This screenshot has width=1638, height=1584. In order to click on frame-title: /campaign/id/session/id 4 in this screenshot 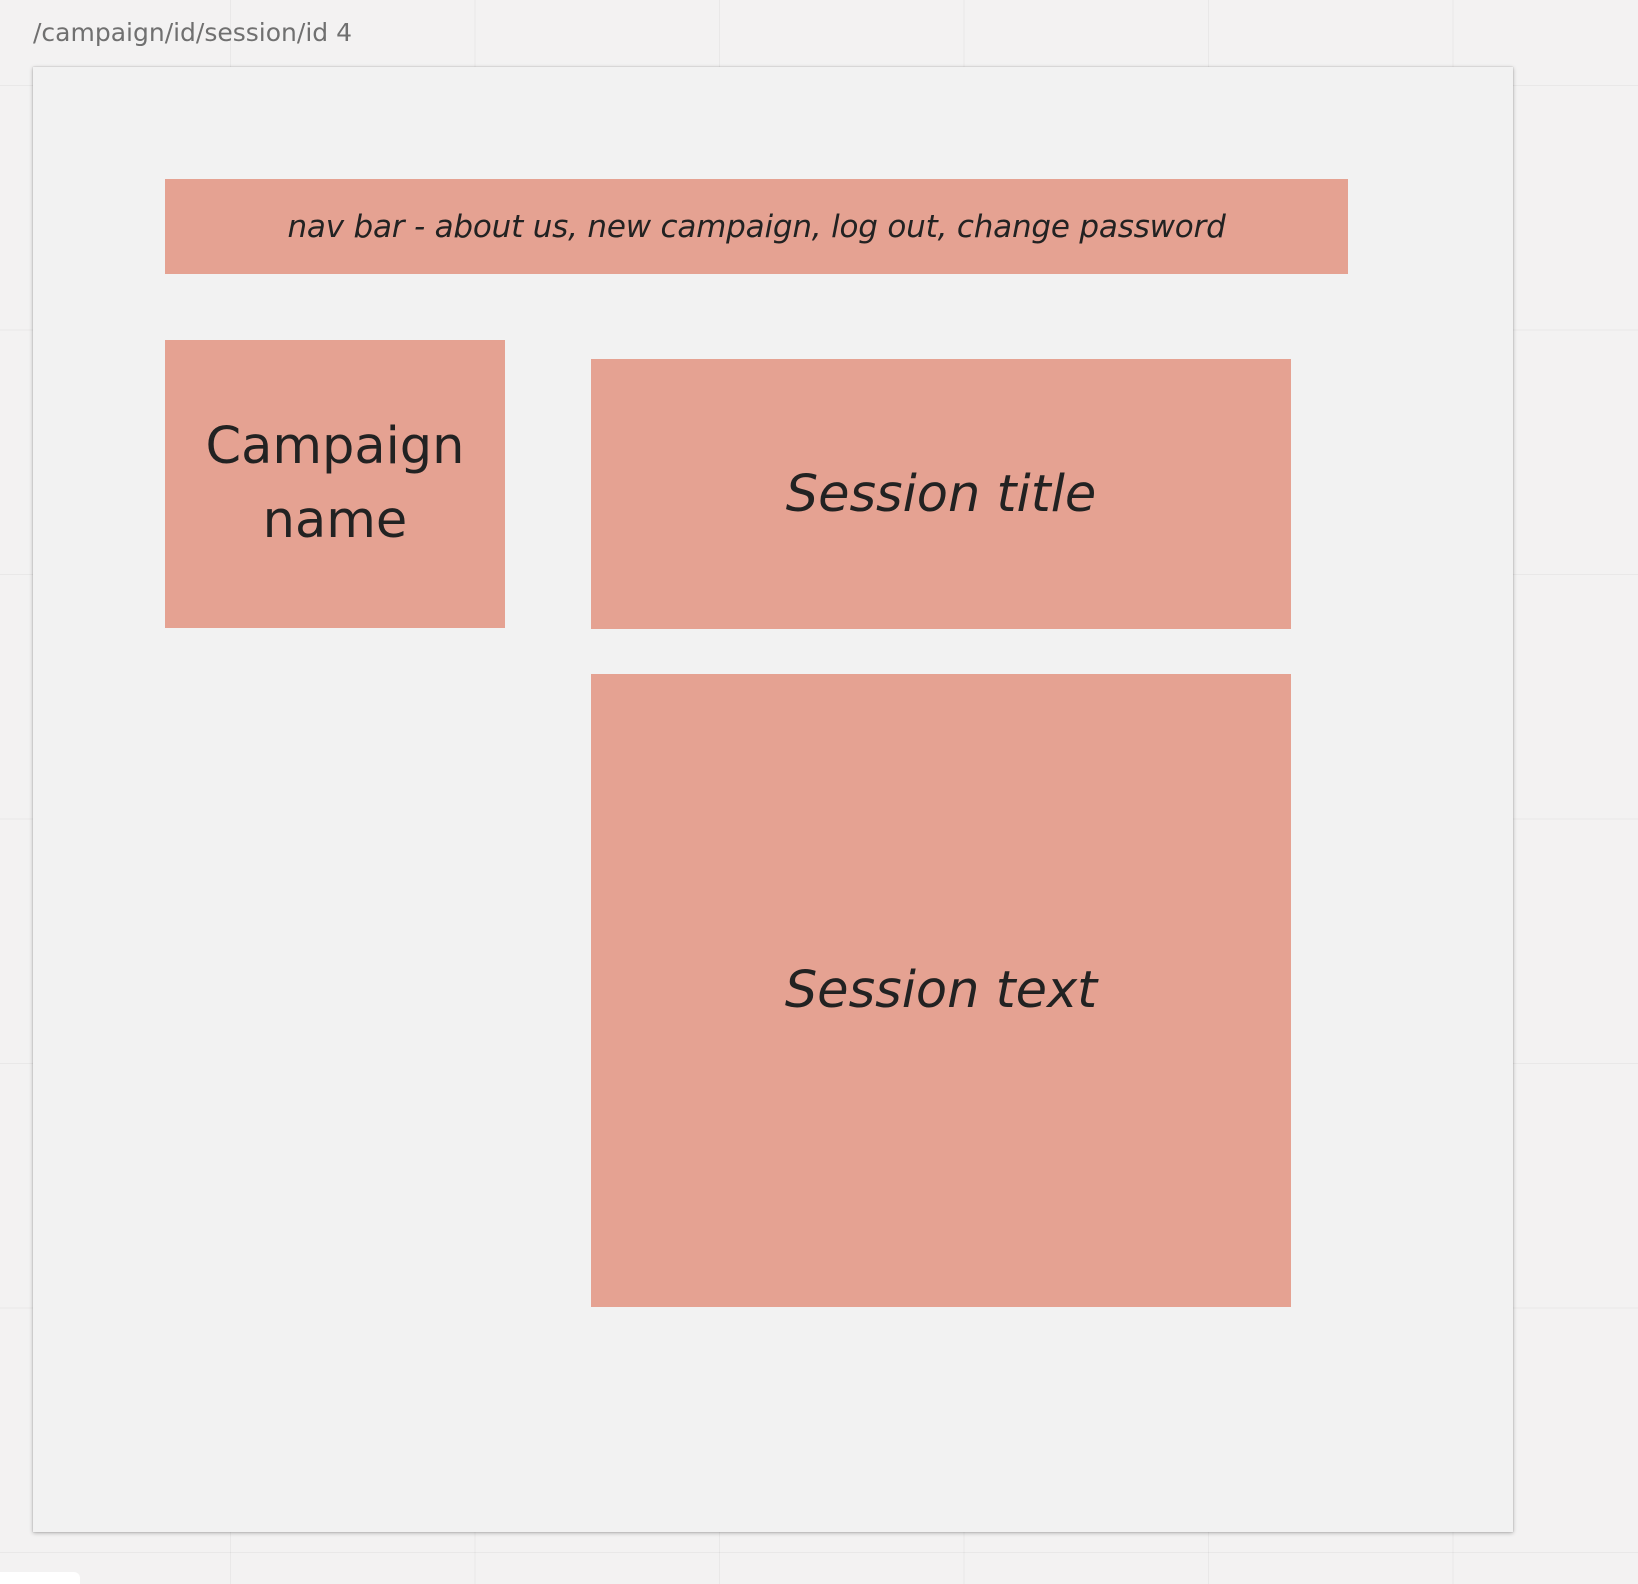, I will do `click(192, 32)`.